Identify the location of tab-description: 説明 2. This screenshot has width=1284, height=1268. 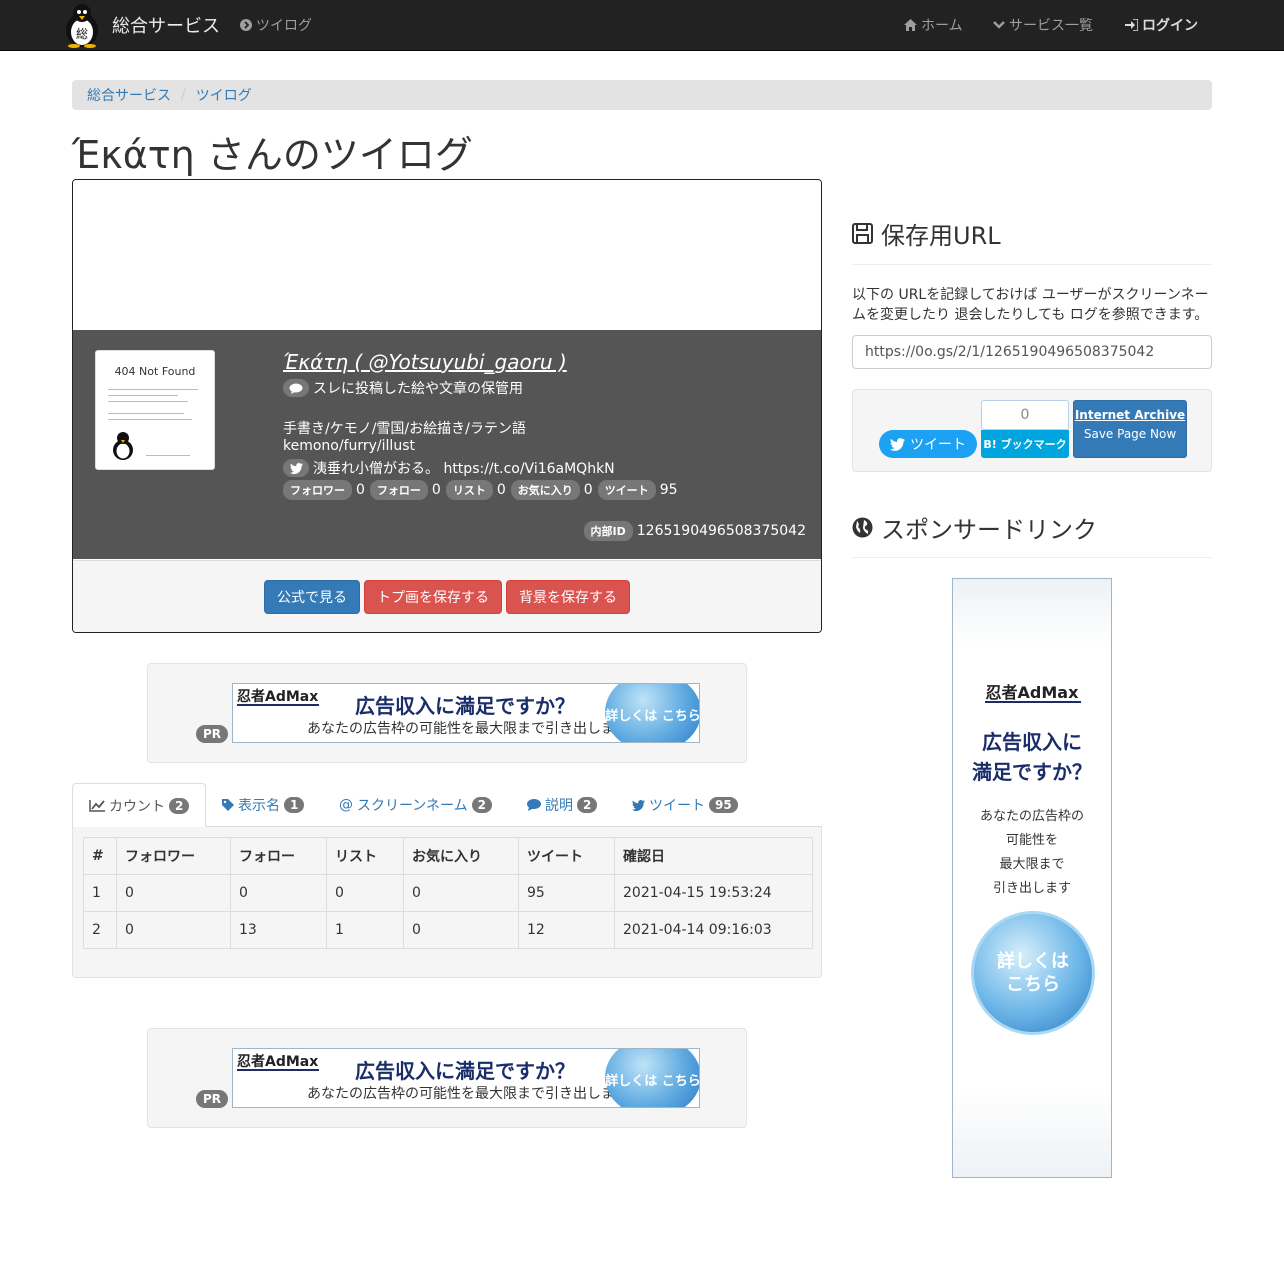
(562, 805).